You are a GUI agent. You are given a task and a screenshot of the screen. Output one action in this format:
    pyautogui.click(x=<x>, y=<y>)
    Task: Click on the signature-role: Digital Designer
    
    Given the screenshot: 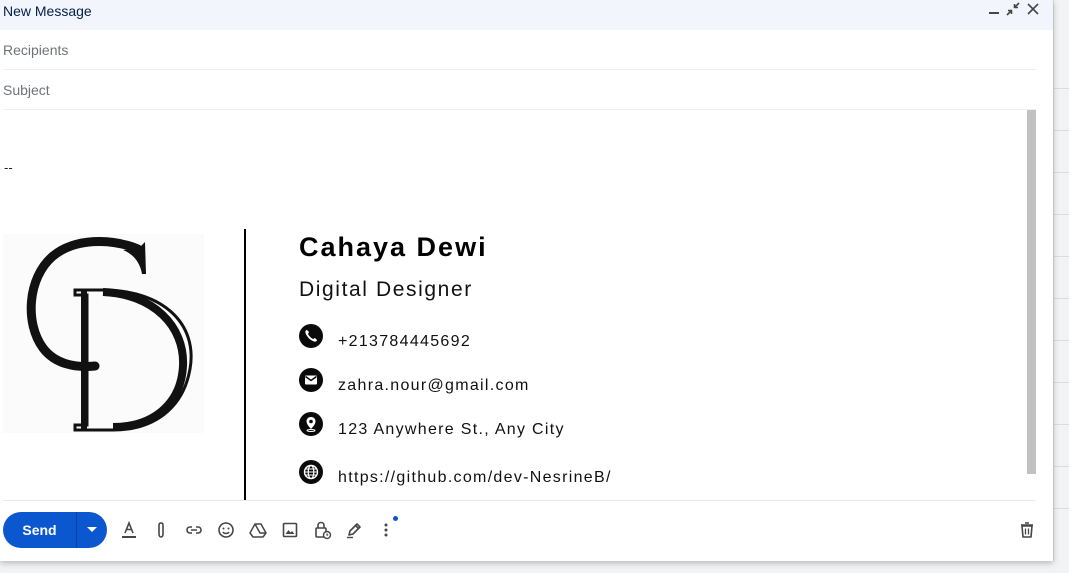 What is the action you would take?
    pyautogui.click(x=386, y=289)
    